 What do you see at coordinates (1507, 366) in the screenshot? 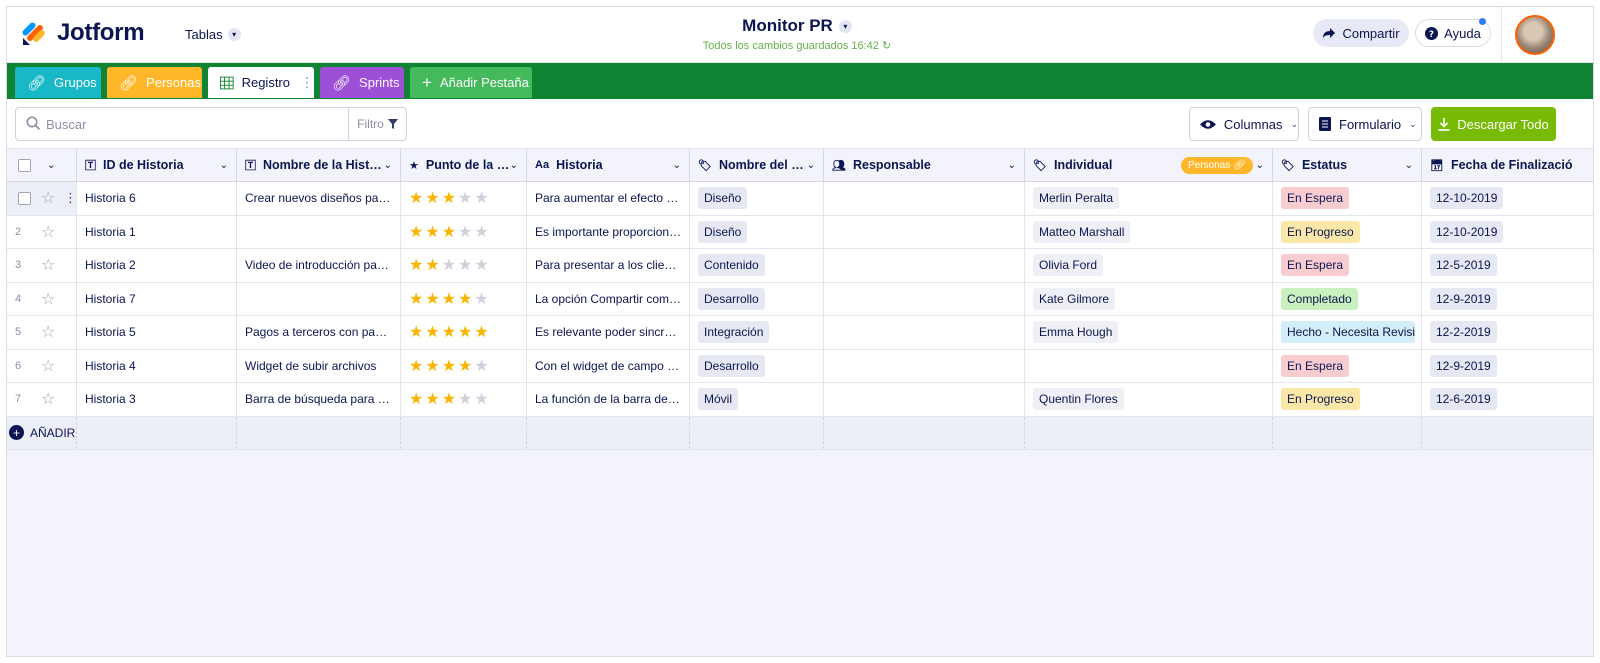
I see `due-date-cell: 12-9-2019` at bounding box center [1507, 366].